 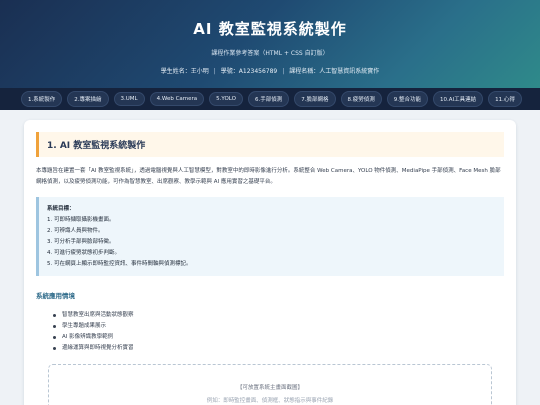 I want to click on nav-item-fatigue: 8.疲勞偵測, so click(x=361, y=99).